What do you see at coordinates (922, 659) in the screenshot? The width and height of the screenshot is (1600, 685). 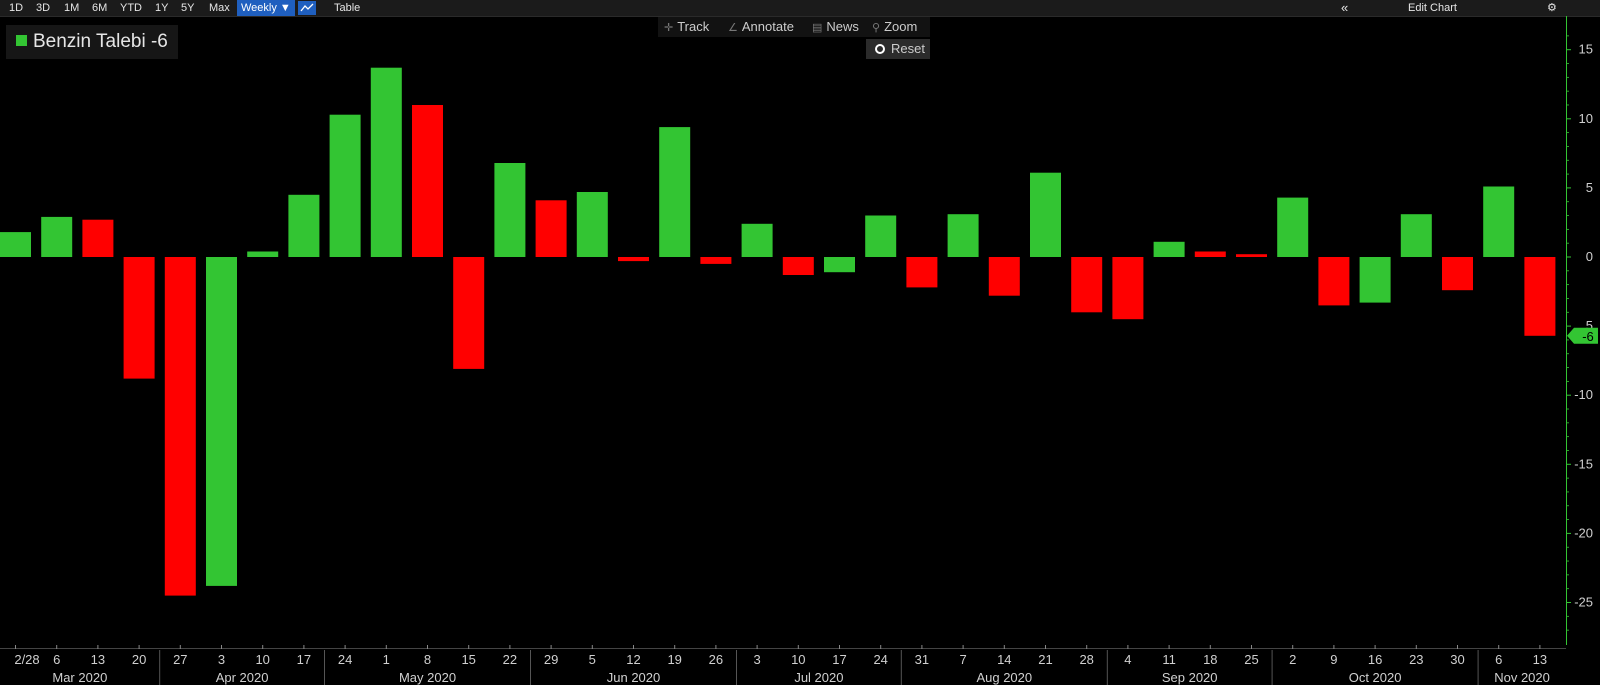 I see `x-tick-label-22: 31` at bounding box center [922, 659].